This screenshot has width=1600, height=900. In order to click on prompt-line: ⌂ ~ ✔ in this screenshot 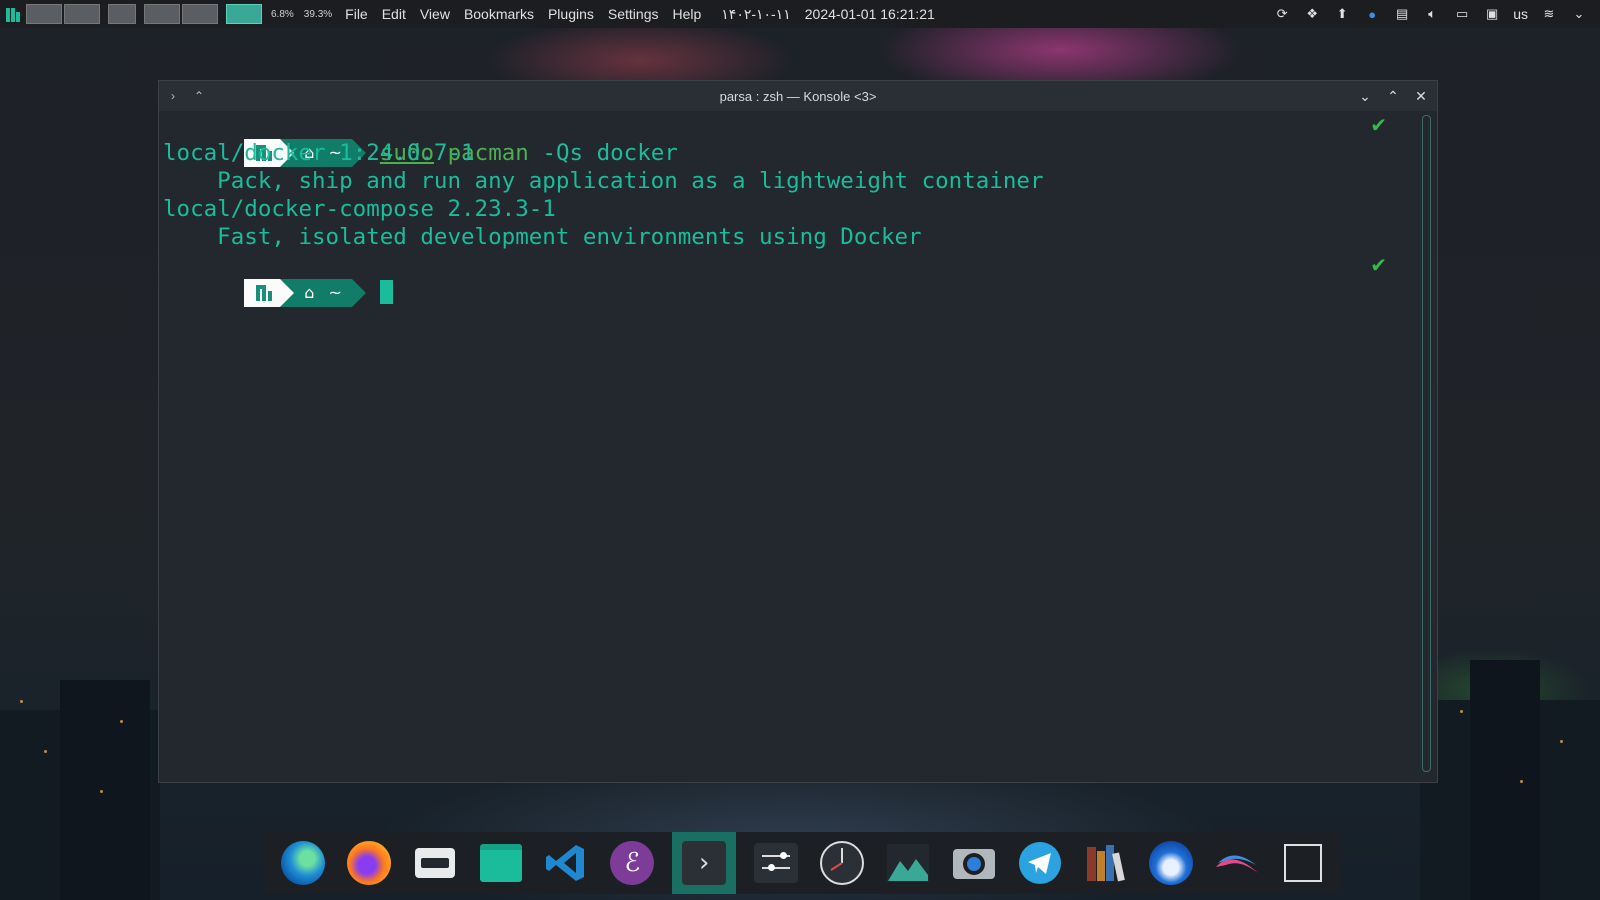, I will do `click(790, 279)`.